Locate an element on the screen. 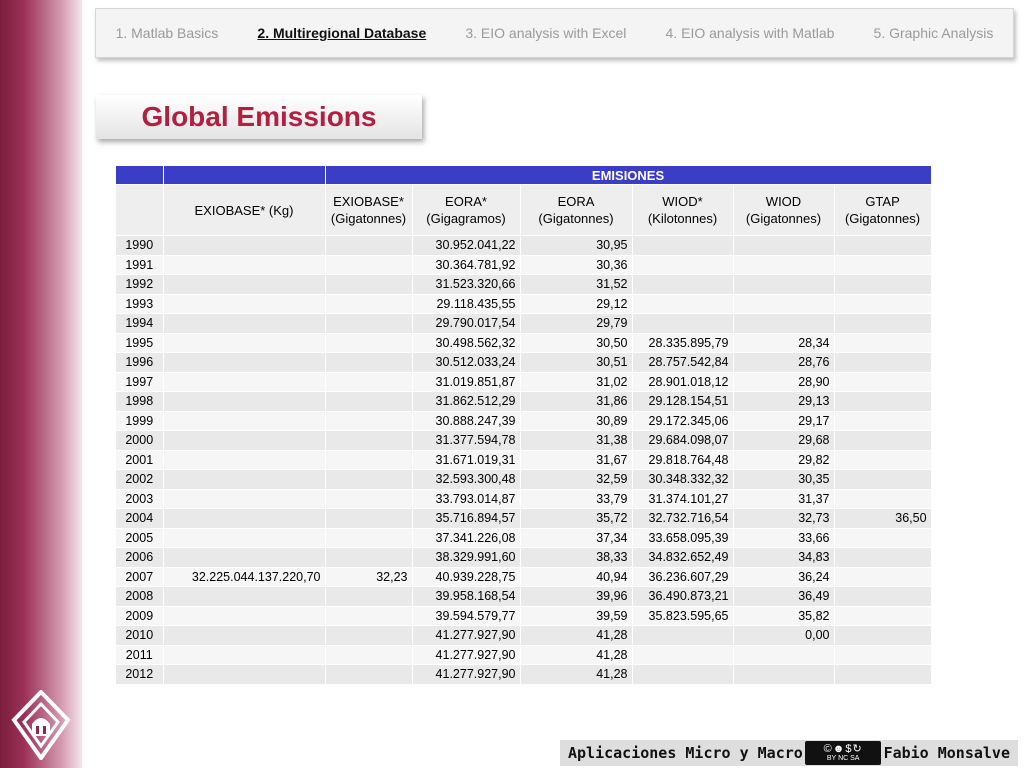 The height and width of the screenshot is (768, 1024). table-row: 2010 41.277.927,90 41,28 0,00 is located at coordinates (524, 635).